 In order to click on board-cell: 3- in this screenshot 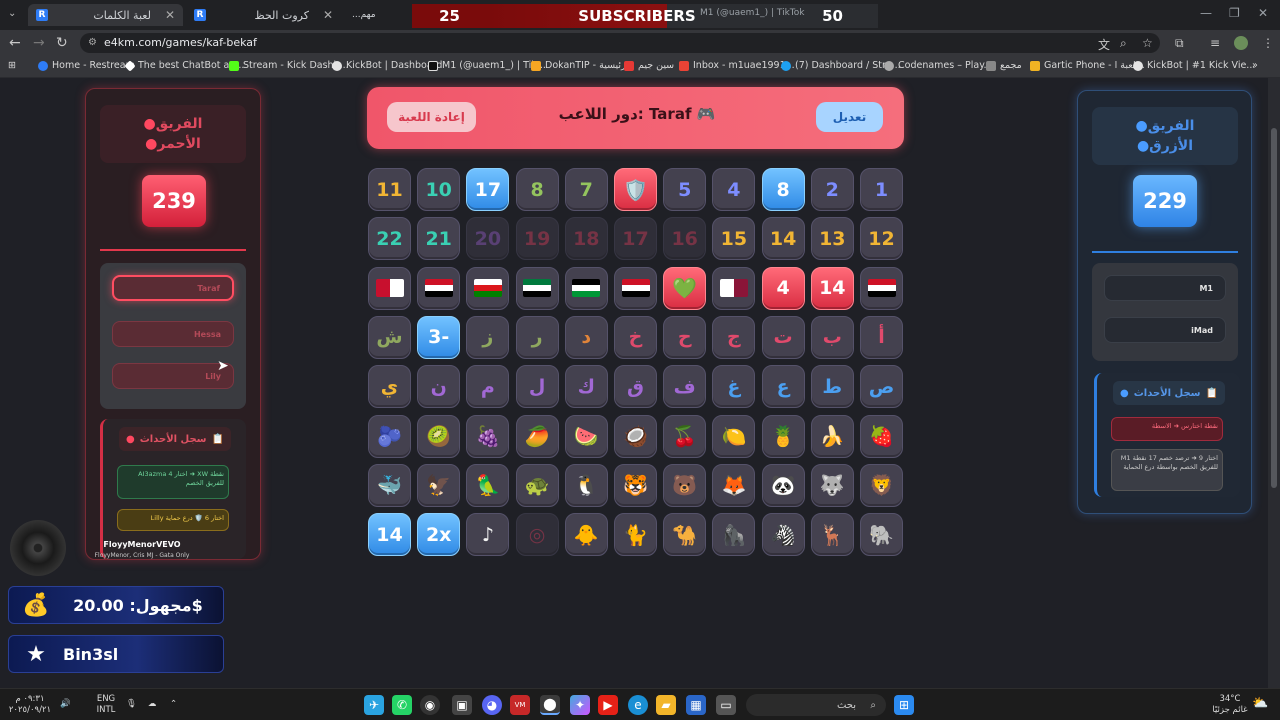, I will do `click(439, 337)`.